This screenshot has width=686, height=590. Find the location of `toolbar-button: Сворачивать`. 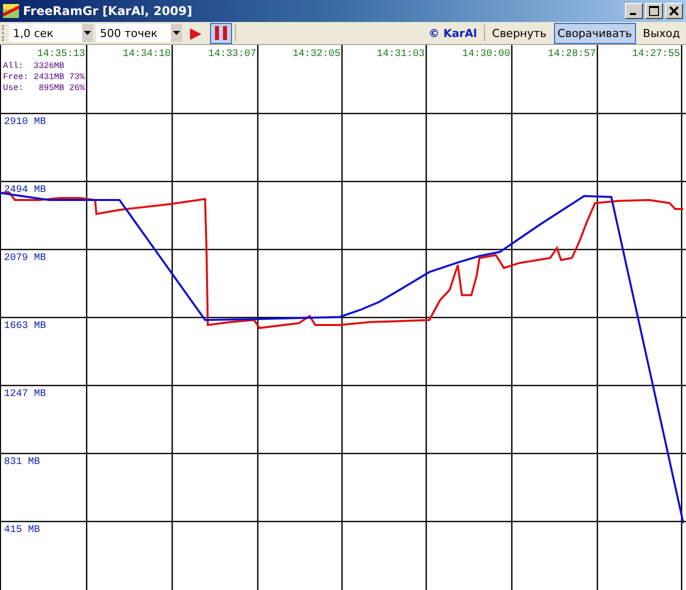

toolbar-button: Сворачивать is located at coordinates (595, 33).